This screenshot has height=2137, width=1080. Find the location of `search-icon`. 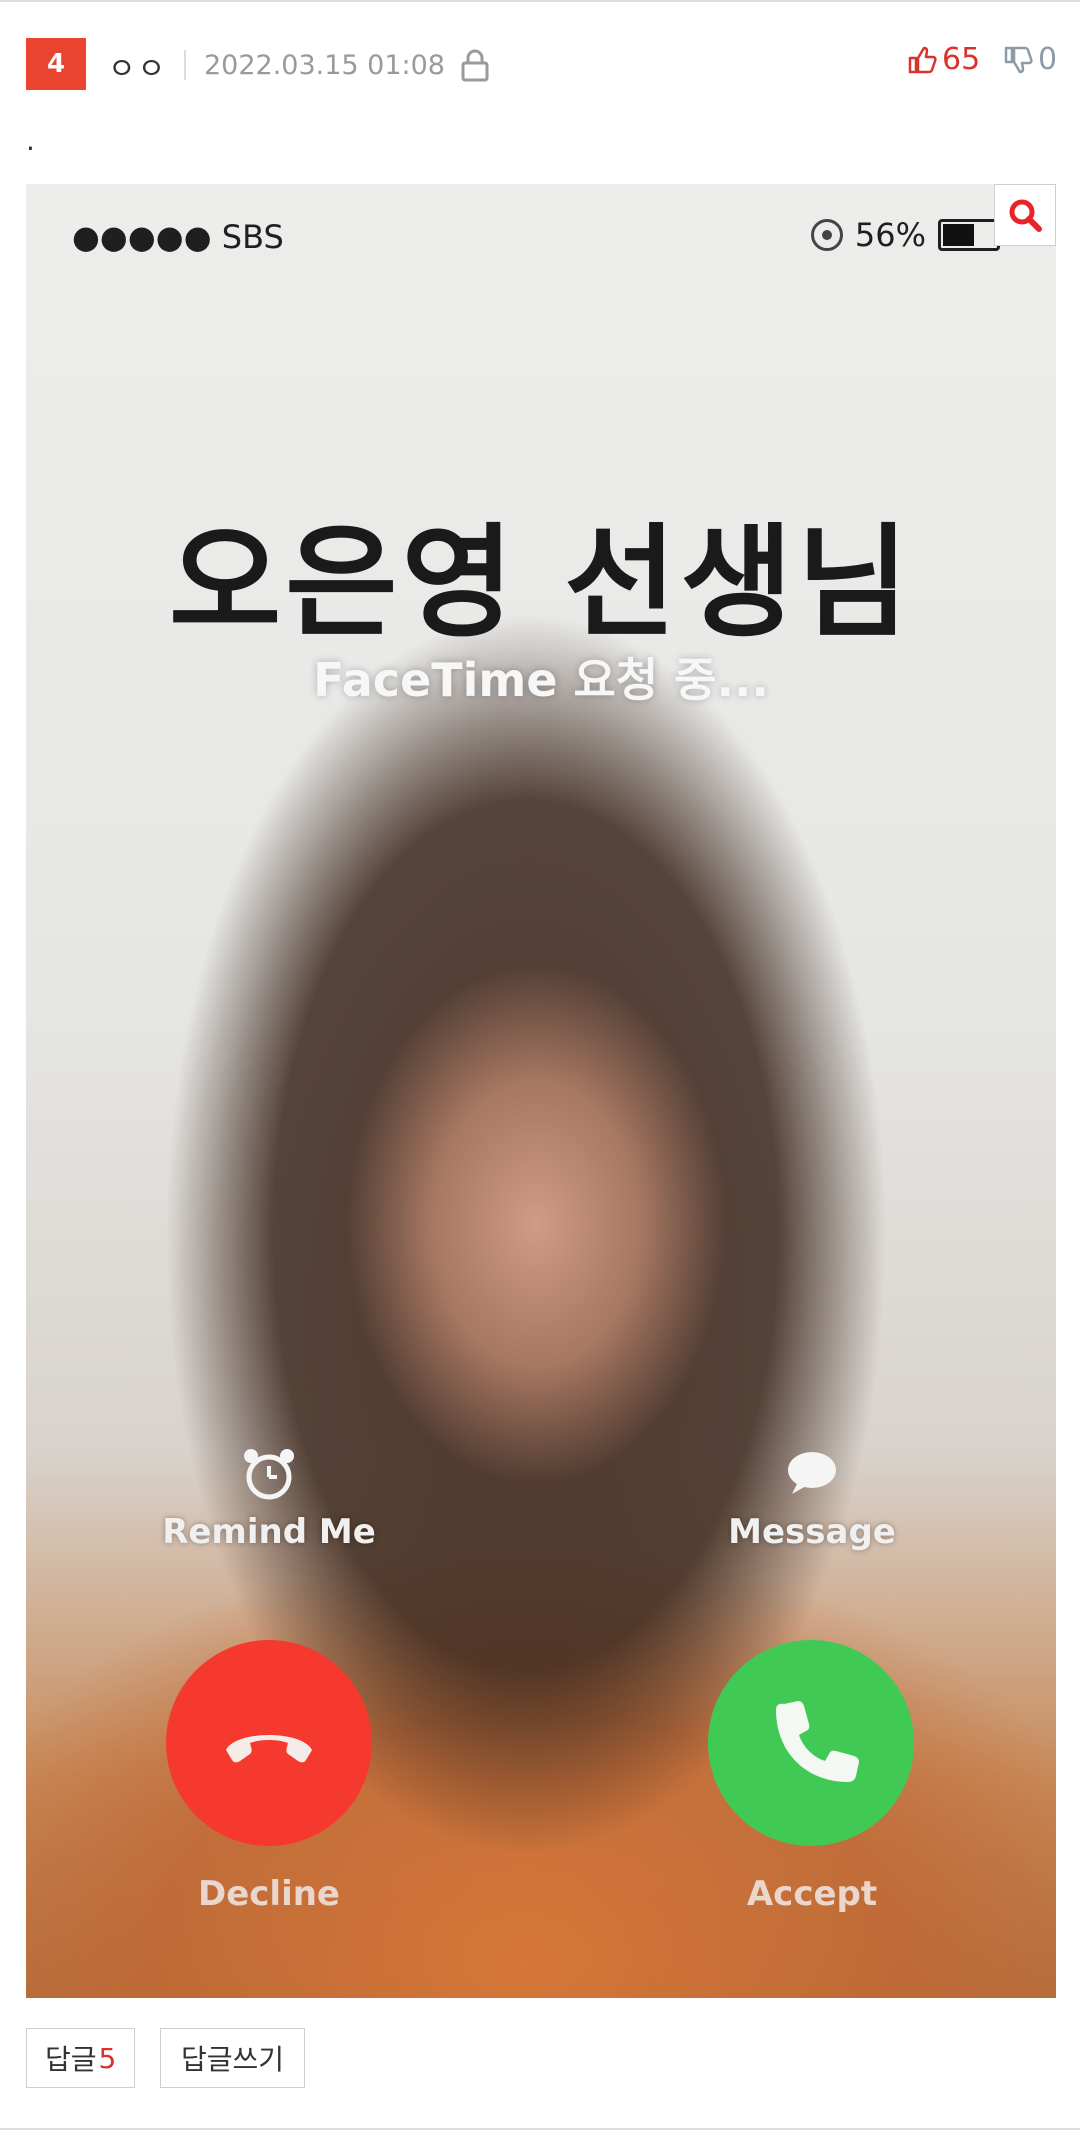

search-icon is located at coordinates (1025, 215).